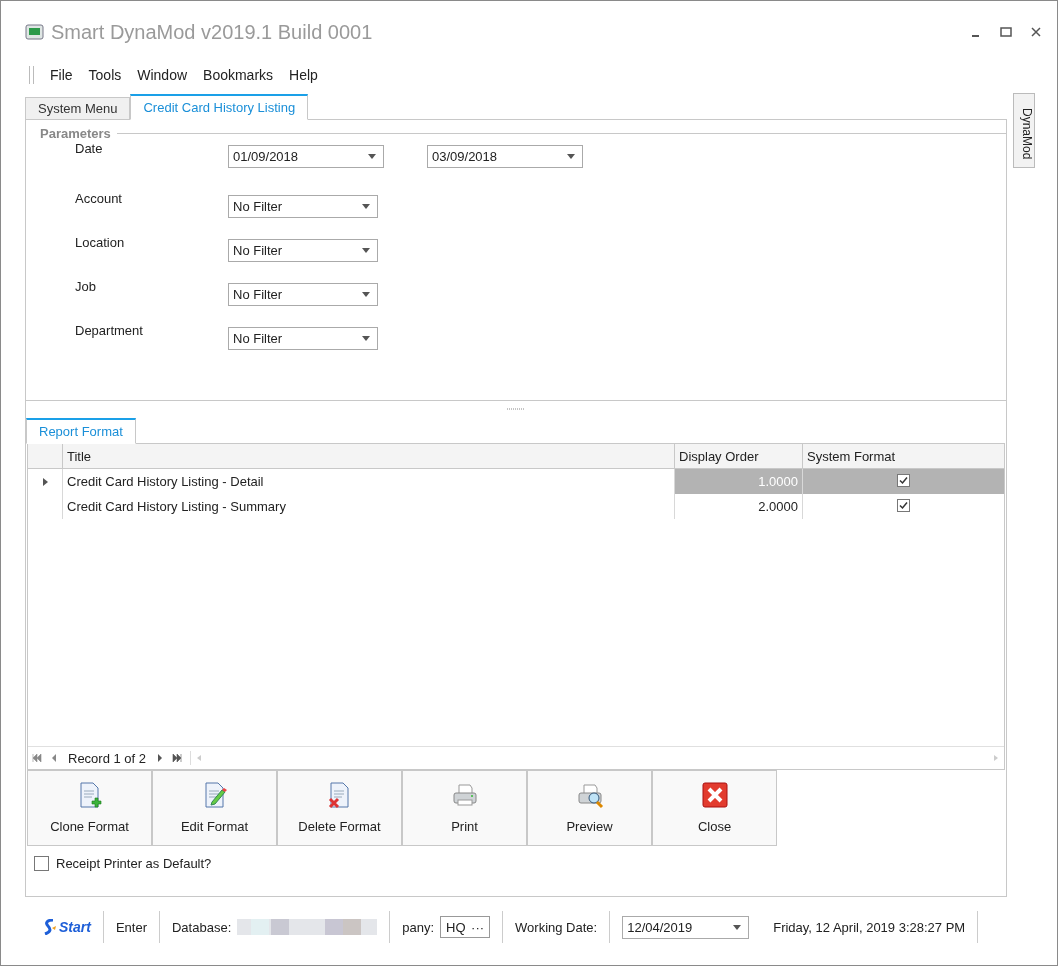  What do you see at coordinates (464, 795) in the screenshot?
I see `printer-icon` at bounding box center [464, 795].